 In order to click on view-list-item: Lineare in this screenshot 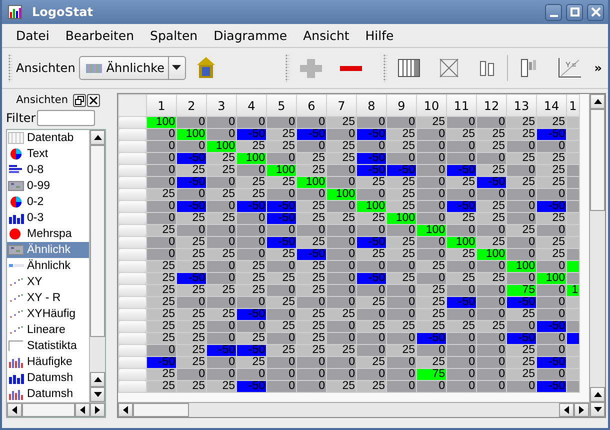, I will do `click(48, 330)`.